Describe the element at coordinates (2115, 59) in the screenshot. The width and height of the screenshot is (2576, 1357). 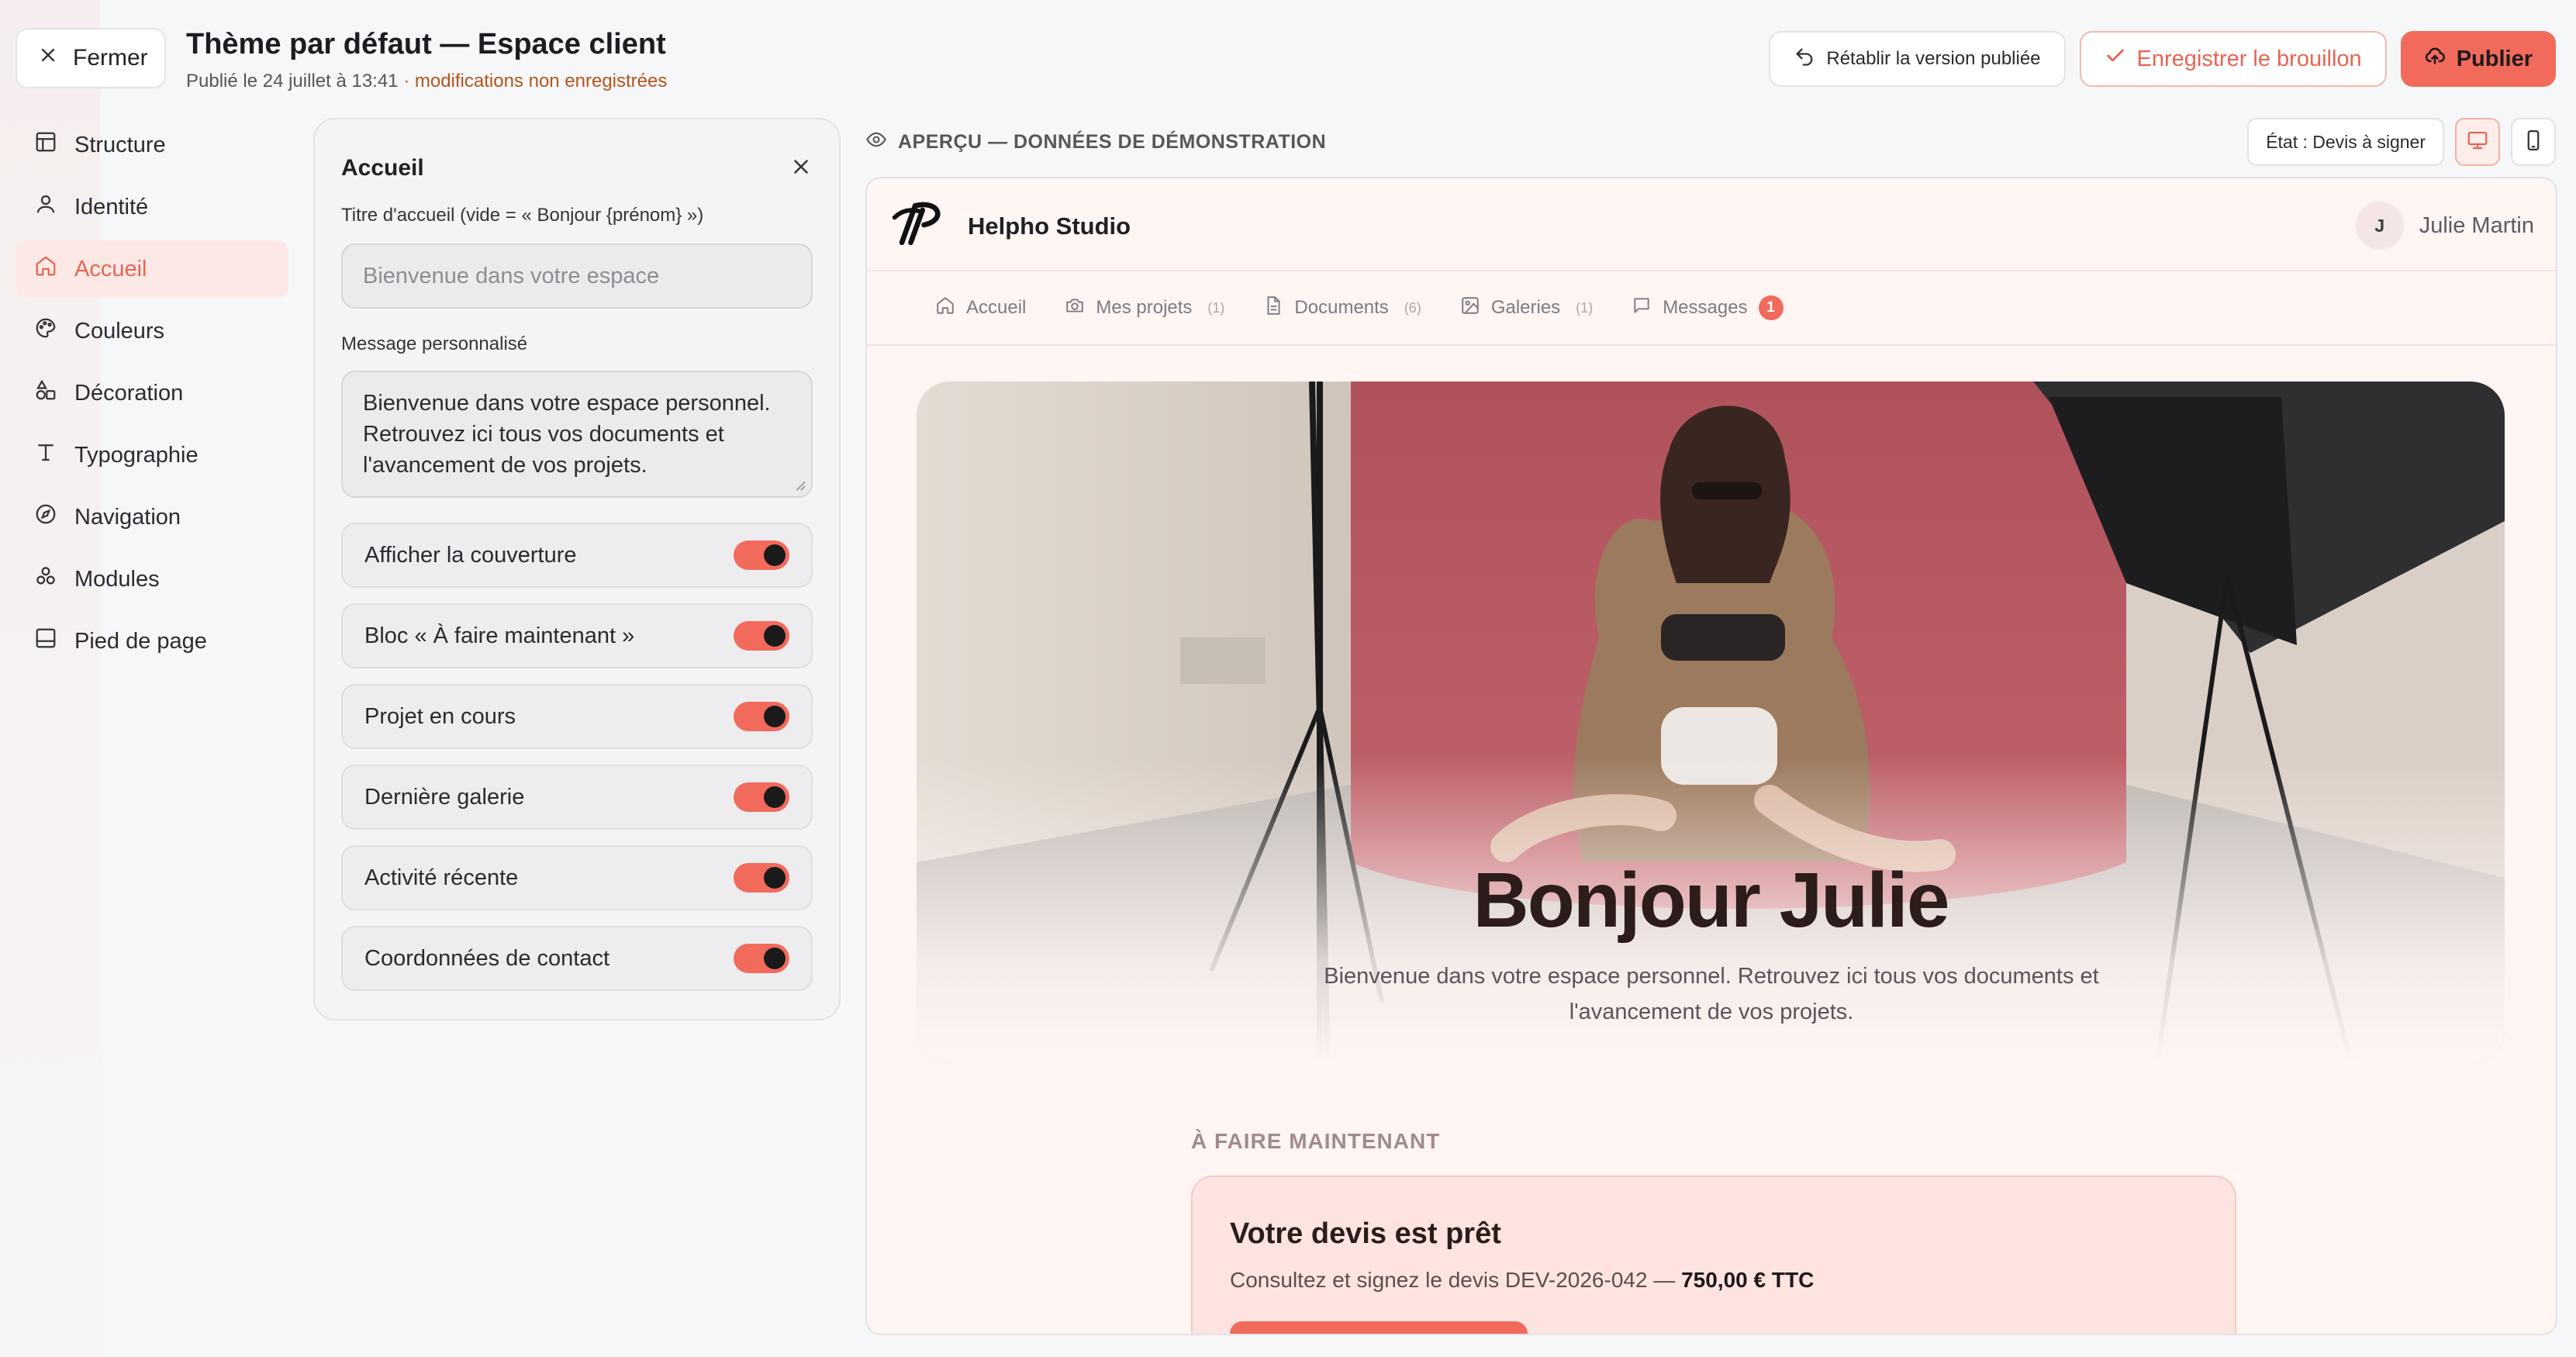
I see `check-icon` at that location.